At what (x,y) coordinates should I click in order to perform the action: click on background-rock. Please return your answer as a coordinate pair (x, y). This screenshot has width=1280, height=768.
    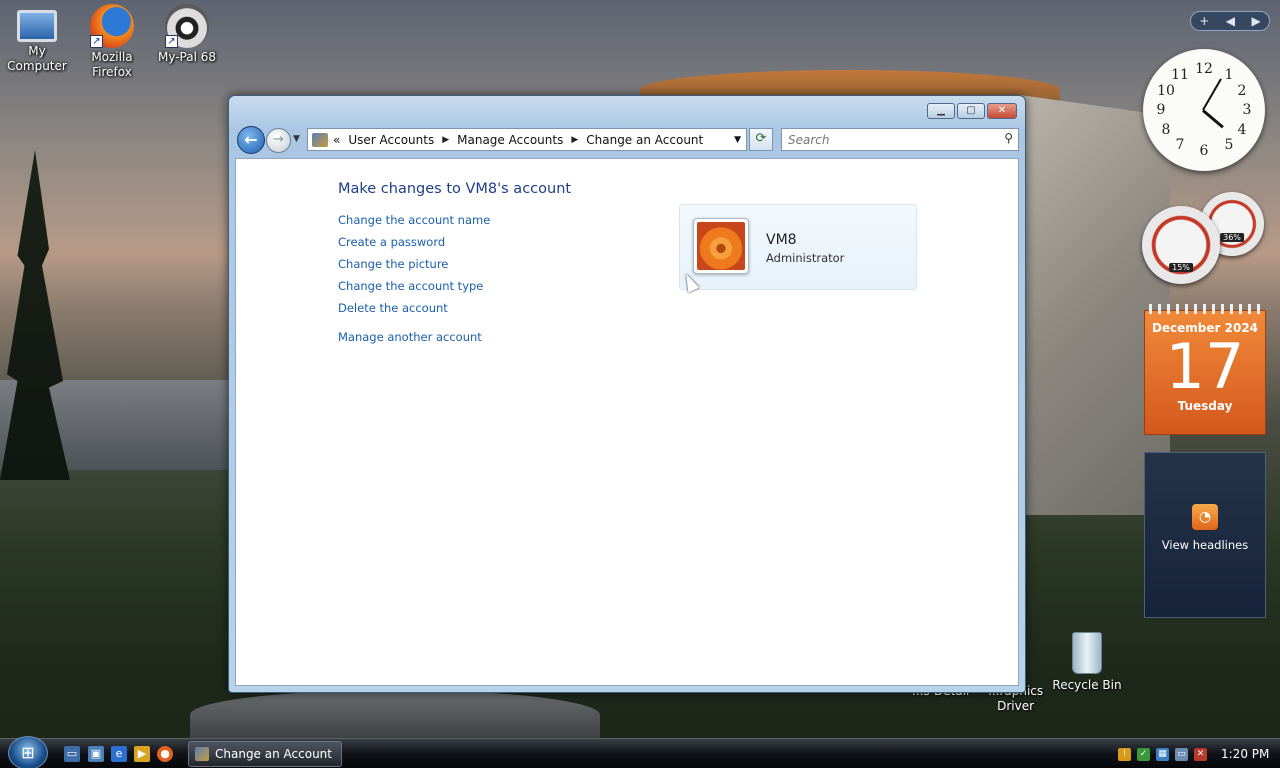
    Looking at the image, I should click on (395, 715).